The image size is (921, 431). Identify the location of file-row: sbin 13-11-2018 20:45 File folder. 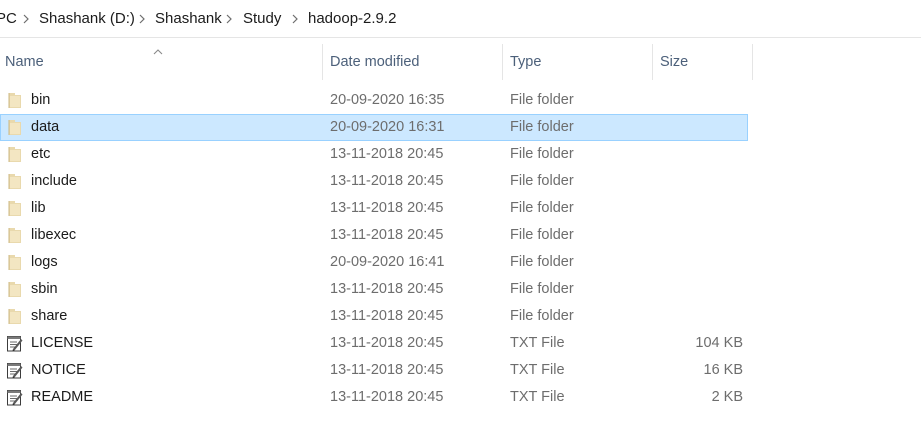
(374, 289).